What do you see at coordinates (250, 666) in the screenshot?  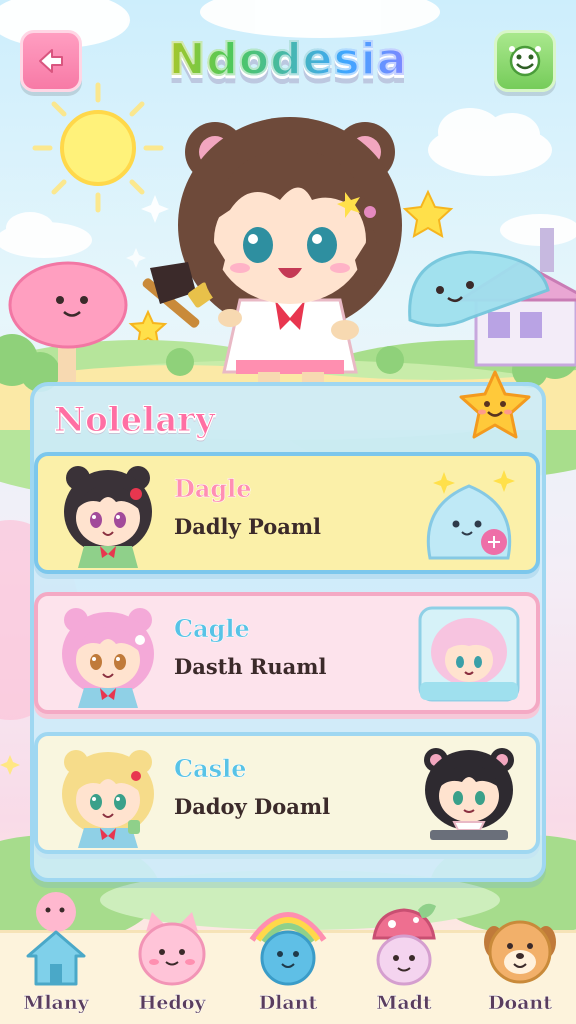 I see `character-subtitle: Dasth Ruaml` at bounding box center [250, 666].